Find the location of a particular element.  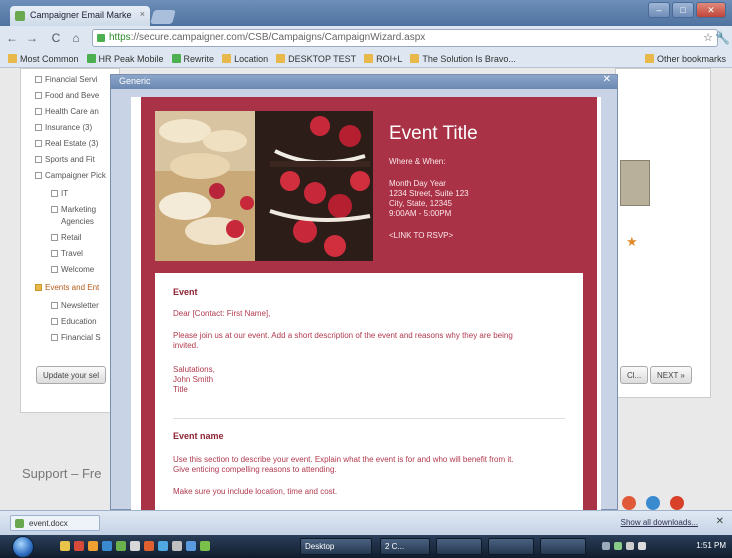

tree-item-label: Retail is located at coordinates (71, 237).